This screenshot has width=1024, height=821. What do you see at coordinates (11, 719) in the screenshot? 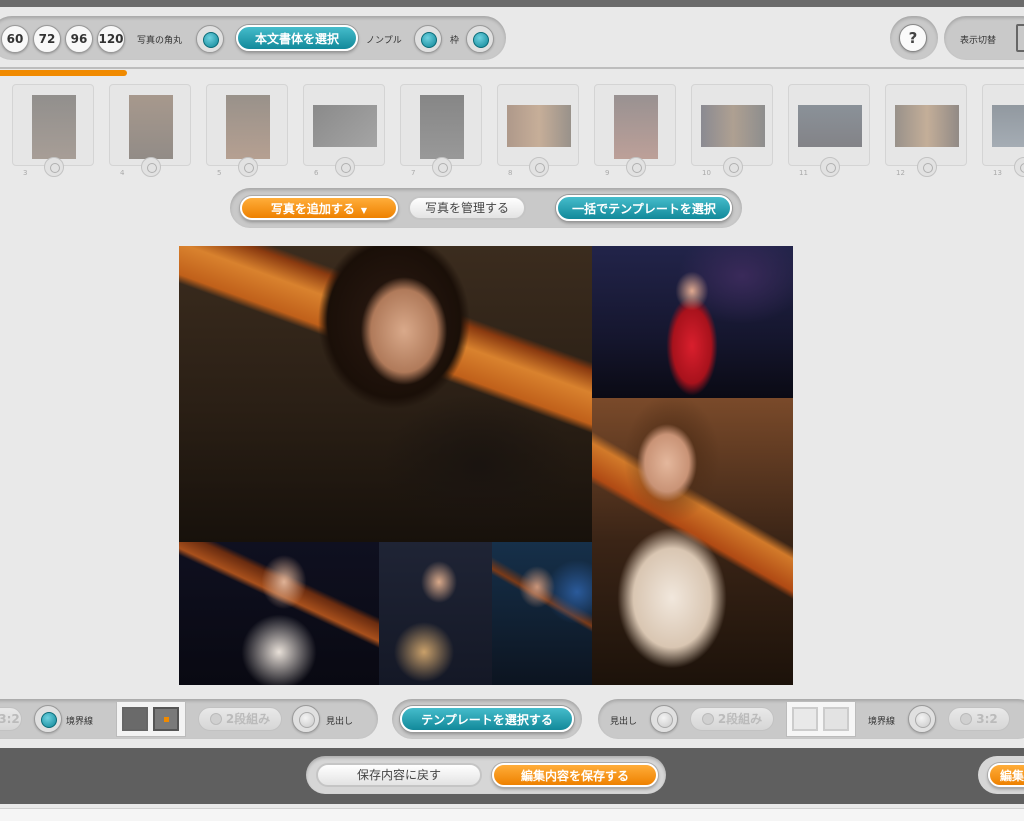
I see `left-ratio-button: 3:2` at bounding box center [11, 719].